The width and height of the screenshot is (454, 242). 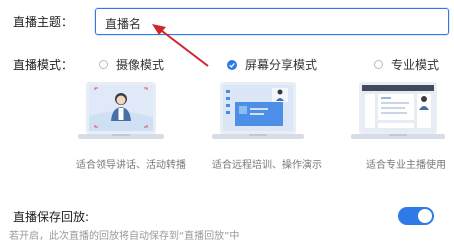 I want to click on radio-screen-share-mode-label: 屏幕分享模式, so click(x=281, y=65).